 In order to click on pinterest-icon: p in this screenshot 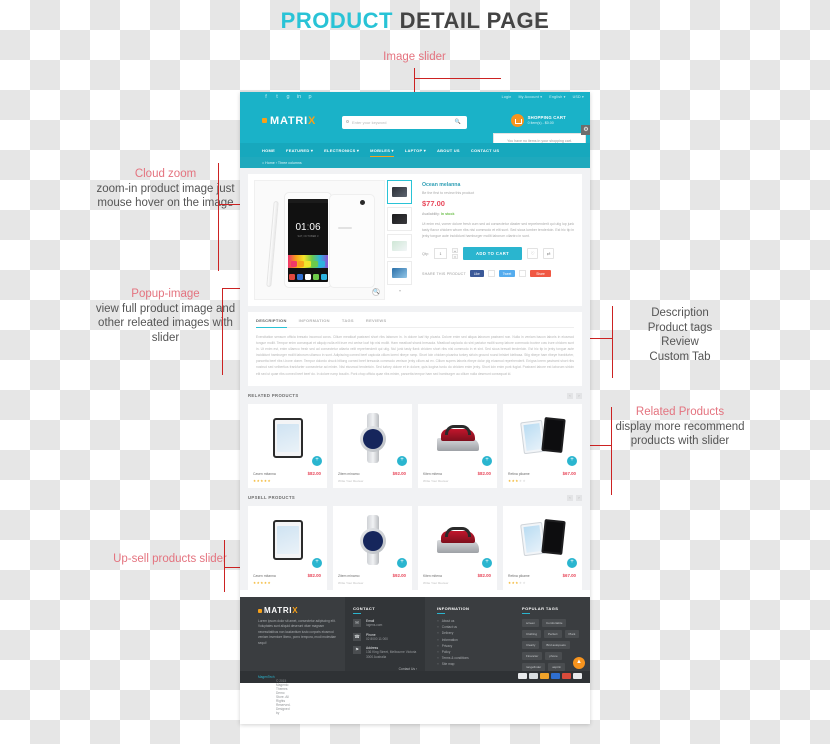, I will do `click(310, 97)`.